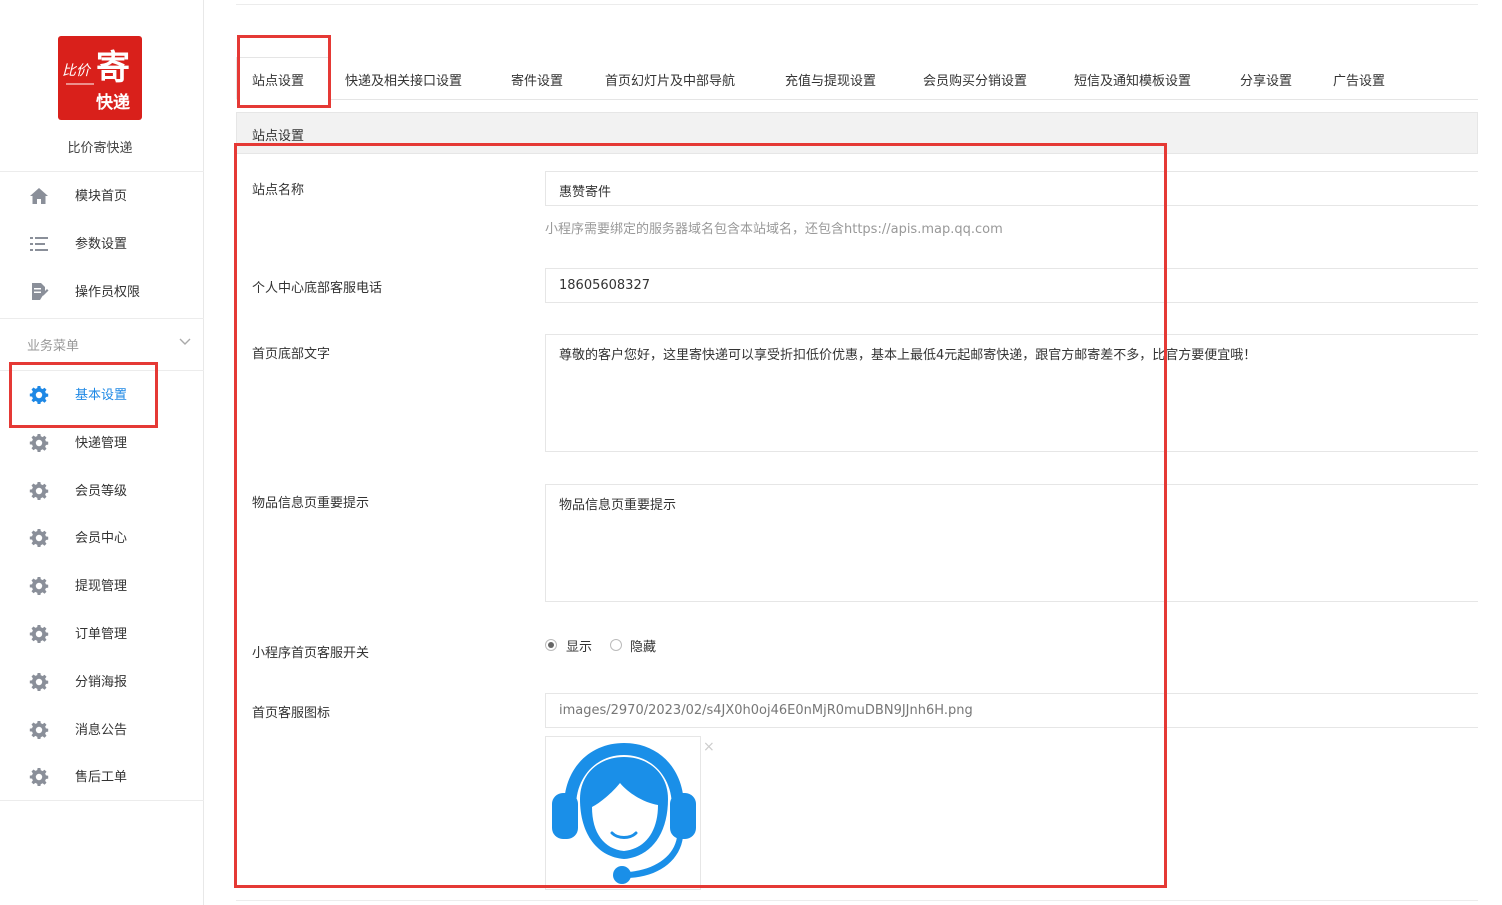 Image resolution: width=1502 pixels, height=905 pixels. What do you see at coordinates (1266, 79) in the screenshot?
I see `tab-share-settings: 分享设置` at bounding box center [1266, 79].